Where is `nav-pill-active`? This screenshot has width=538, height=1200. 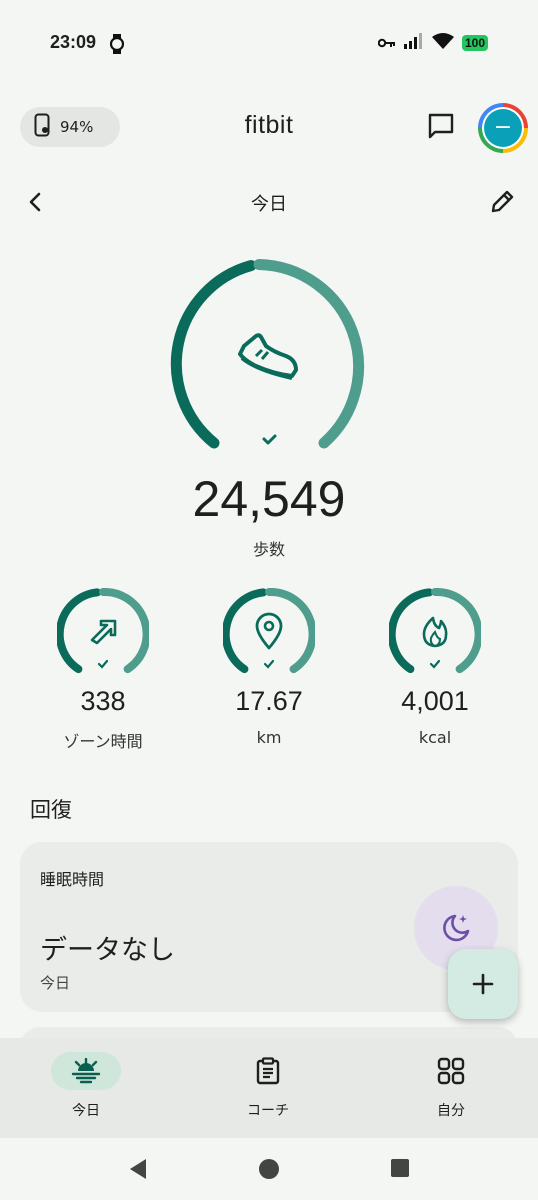
nav-pill-active is located at coordinates (86, 1071).